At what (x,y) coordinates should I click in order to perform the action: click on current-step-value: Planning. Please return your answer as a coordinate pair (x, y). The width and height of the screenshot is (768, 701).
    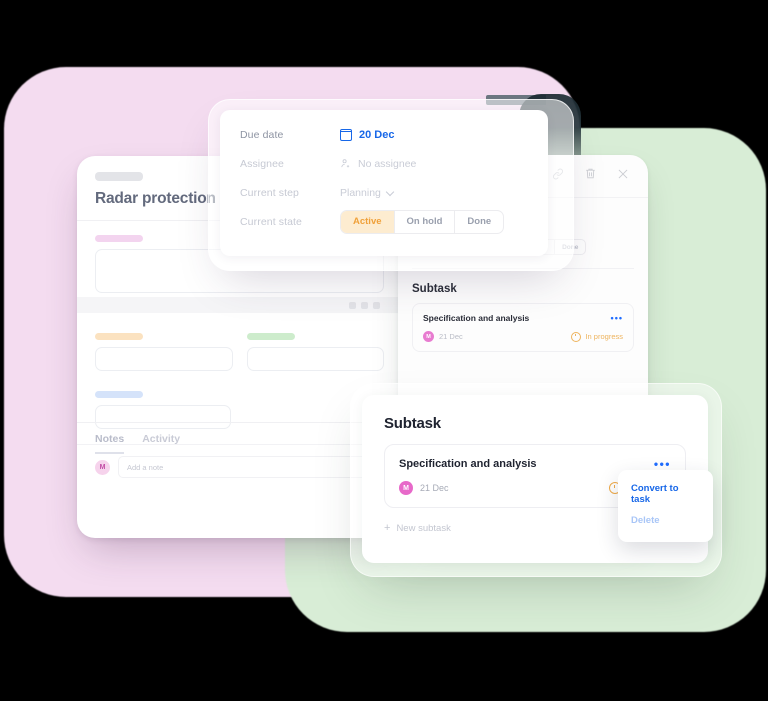
    Looking at the image, I should click on (367, 192).